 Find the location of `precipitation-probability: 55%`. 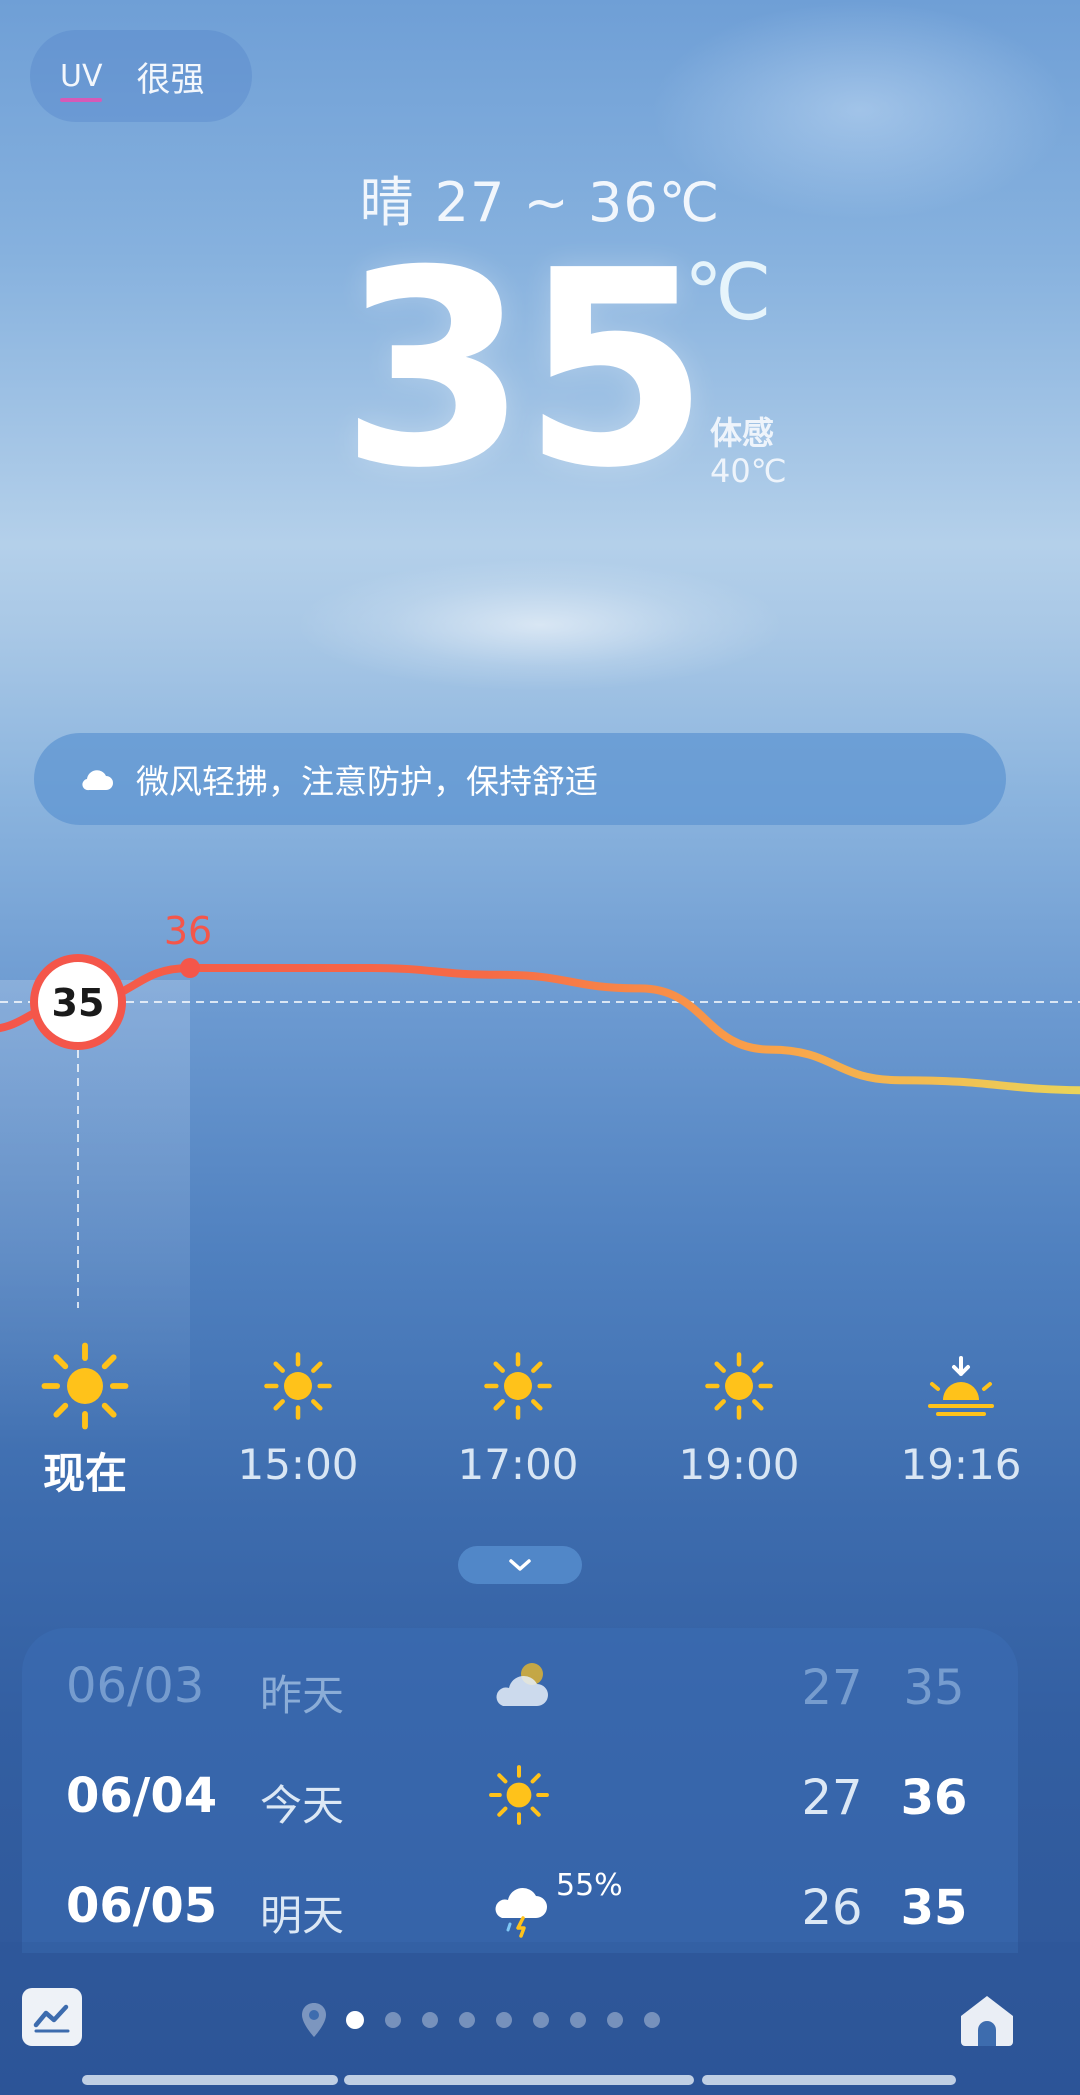

precipitation-probability: 55% is located at coordinates (589, 1885).